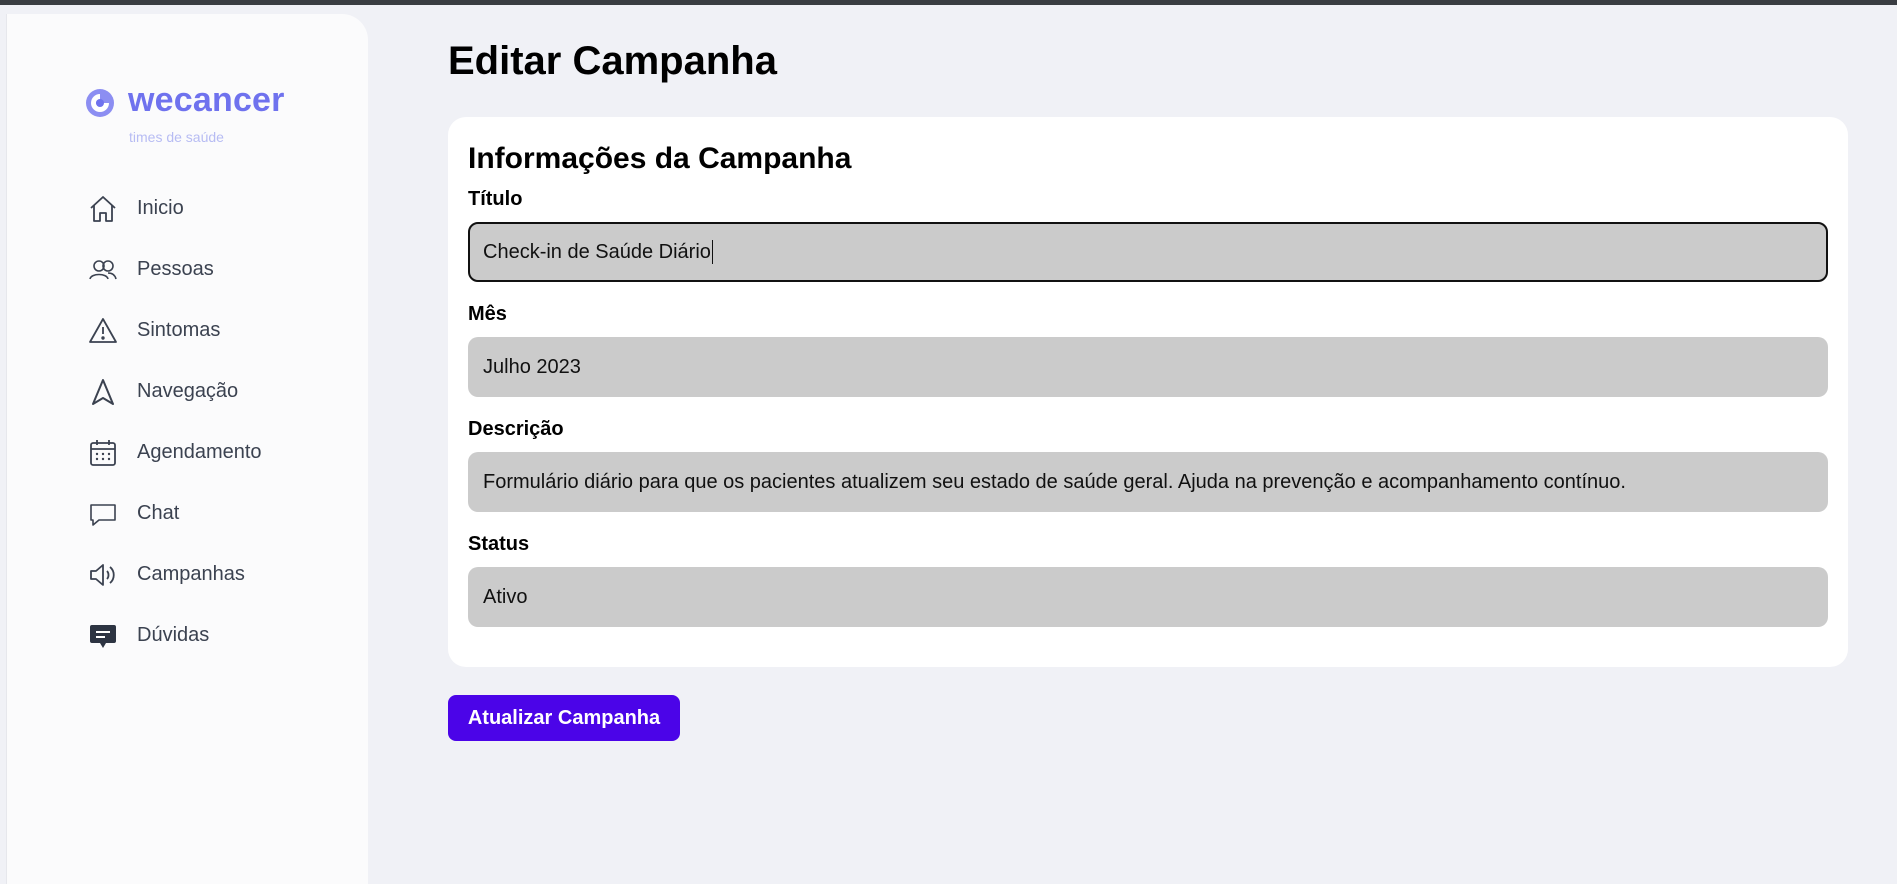 The width and height of the screenshot is (1897, 884). What do you see at coordinates (499, 544) in the screenshot?
I see `status-label: Status` at bounding box center [499, 544].